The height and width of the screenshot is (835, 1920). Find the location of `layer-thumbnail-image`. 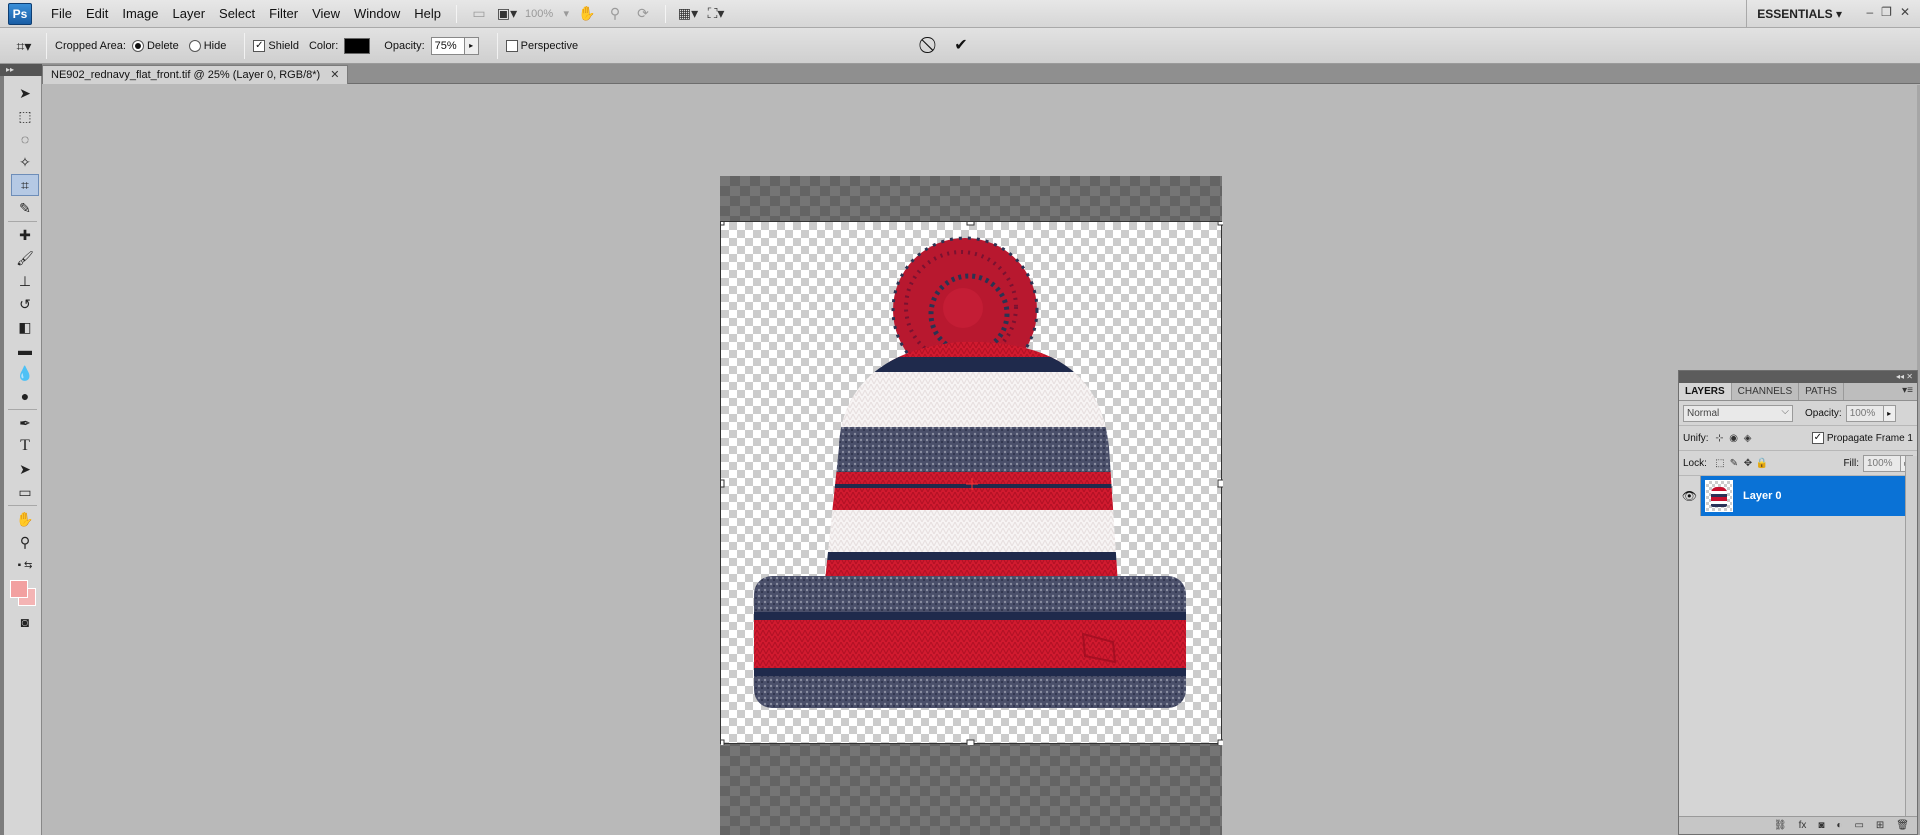

layer-thumbnail-image is located at coordinates (1719, 496).